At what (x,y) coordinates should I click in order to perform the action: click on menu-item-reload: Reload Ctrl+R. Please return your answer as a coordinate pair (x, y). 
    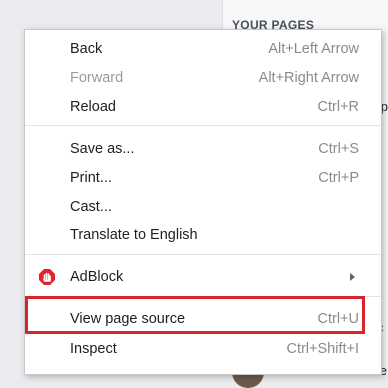
    Looking at the image, I should click on (203, 107).